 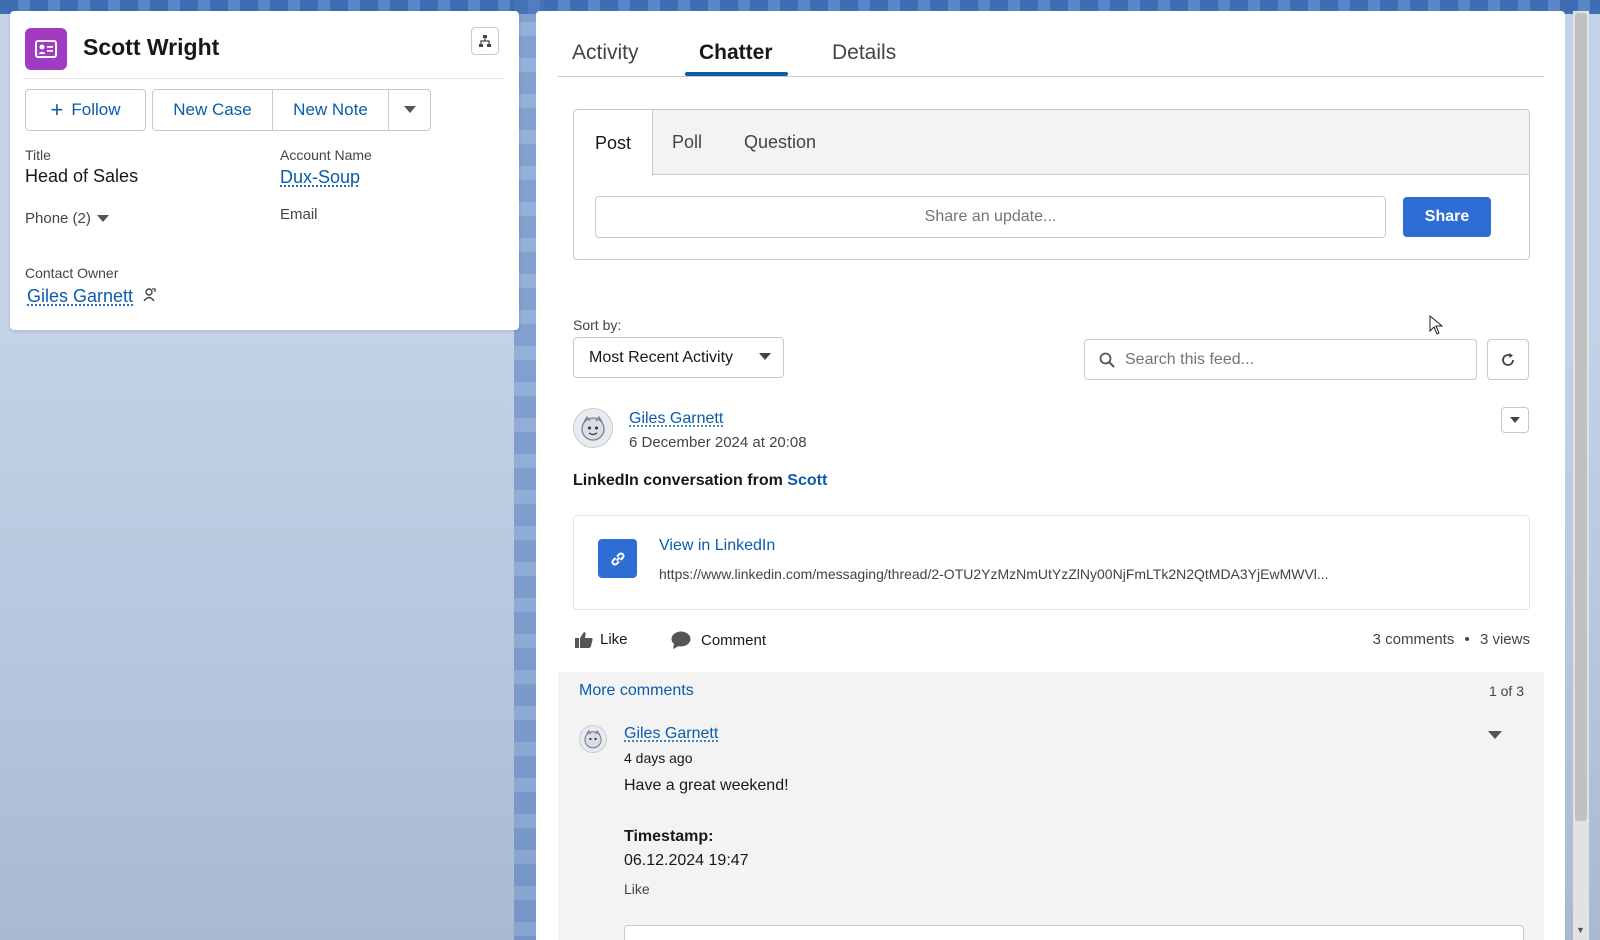 I want to click on comment-actions-menu, so click(x=1495, y=736).